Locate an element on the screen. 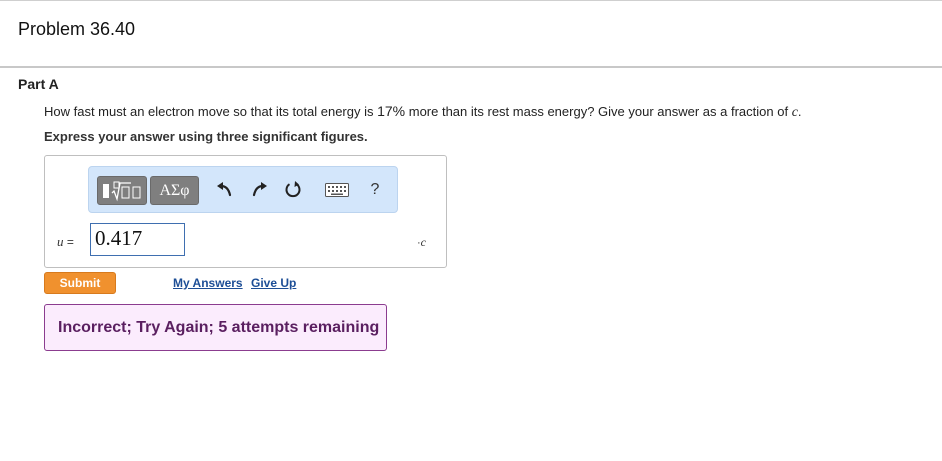  unit-variable: c is located at coordinates (423, 242).